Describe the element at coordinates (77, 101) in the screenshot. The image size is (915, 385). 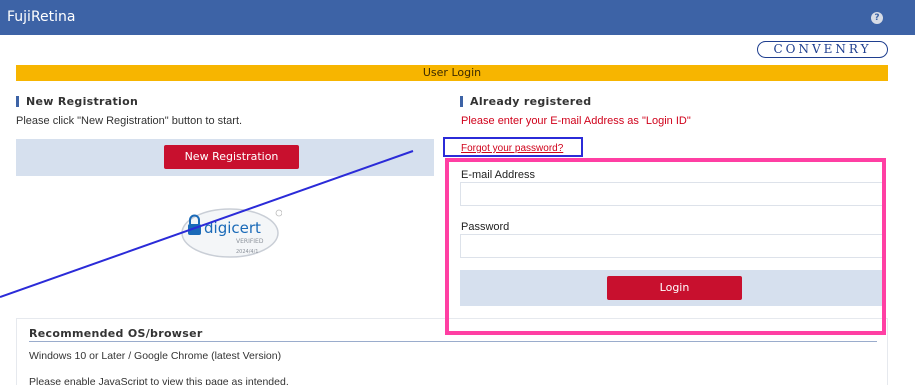
I see `new-registration-heading: New Registration` at that location.